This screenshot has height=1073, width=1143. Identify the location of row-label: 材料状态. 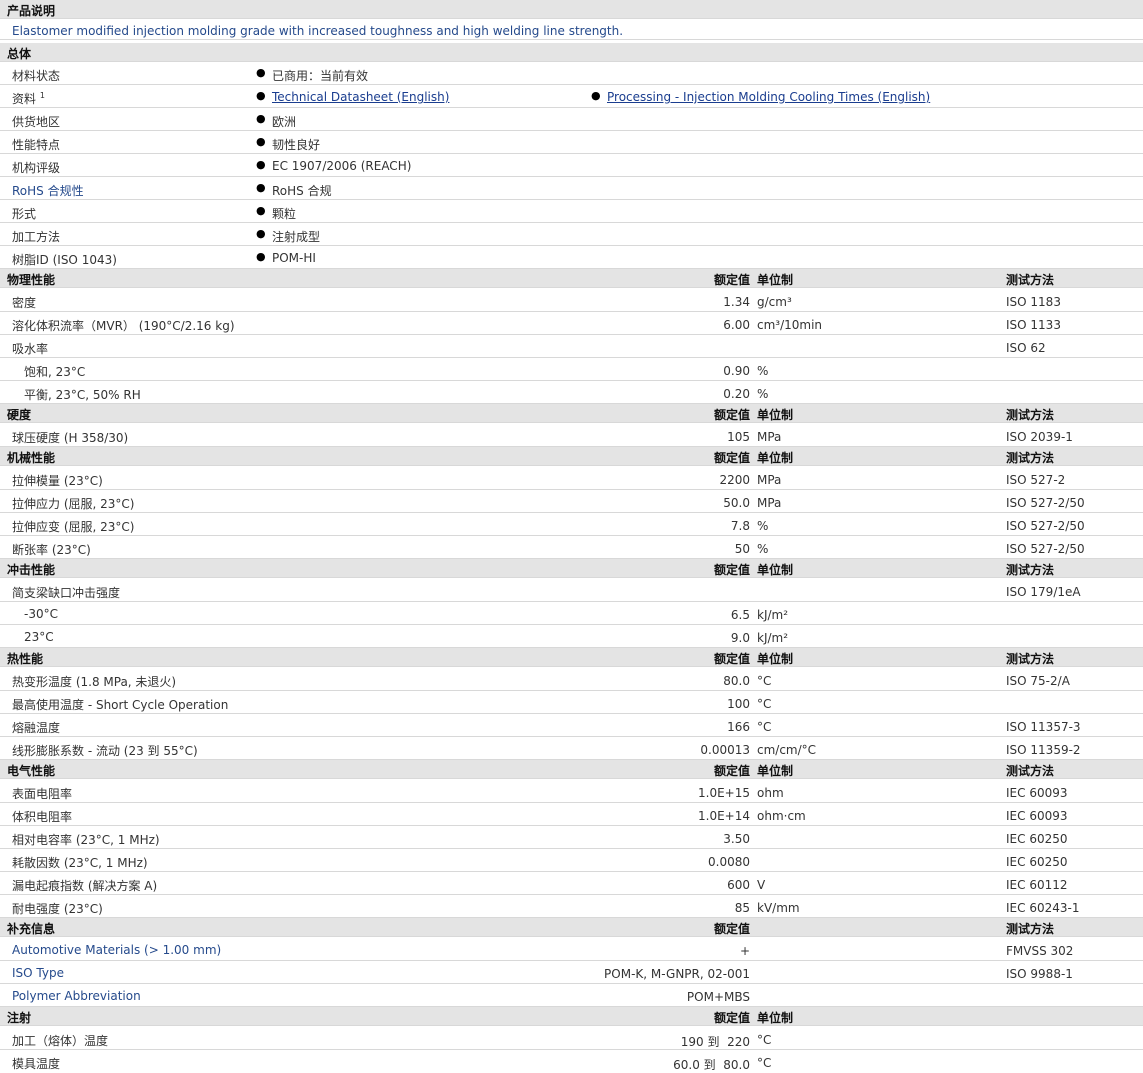
(36, 76).